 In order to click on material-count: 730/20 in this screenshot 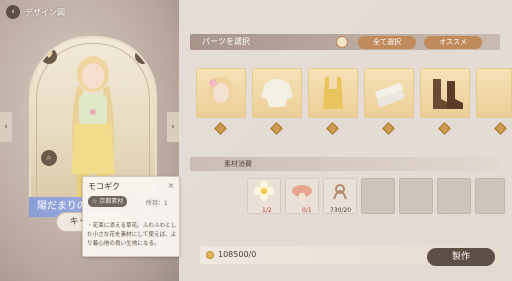, I will do `click(341, 210)`.